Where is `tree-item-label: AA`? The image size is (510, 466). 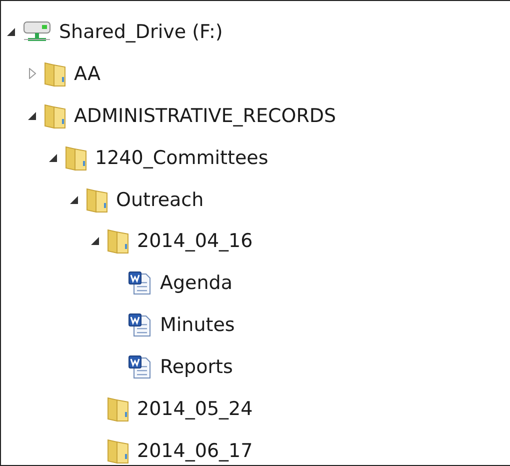
tree-item-label: AA is located at coordinates (87, 73).